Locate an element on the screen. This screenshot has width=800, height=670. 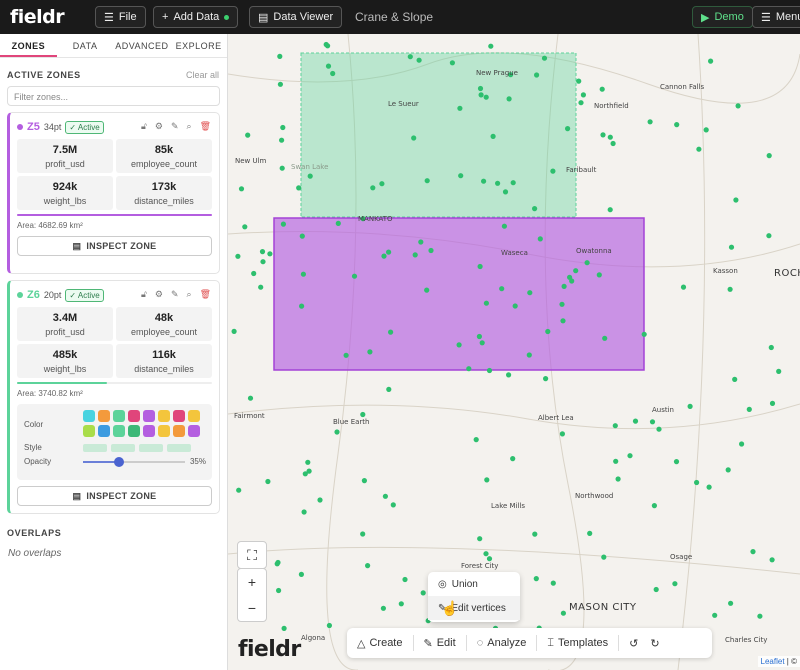
add-data-button: + Add Data is located at coordinates (196, 17).